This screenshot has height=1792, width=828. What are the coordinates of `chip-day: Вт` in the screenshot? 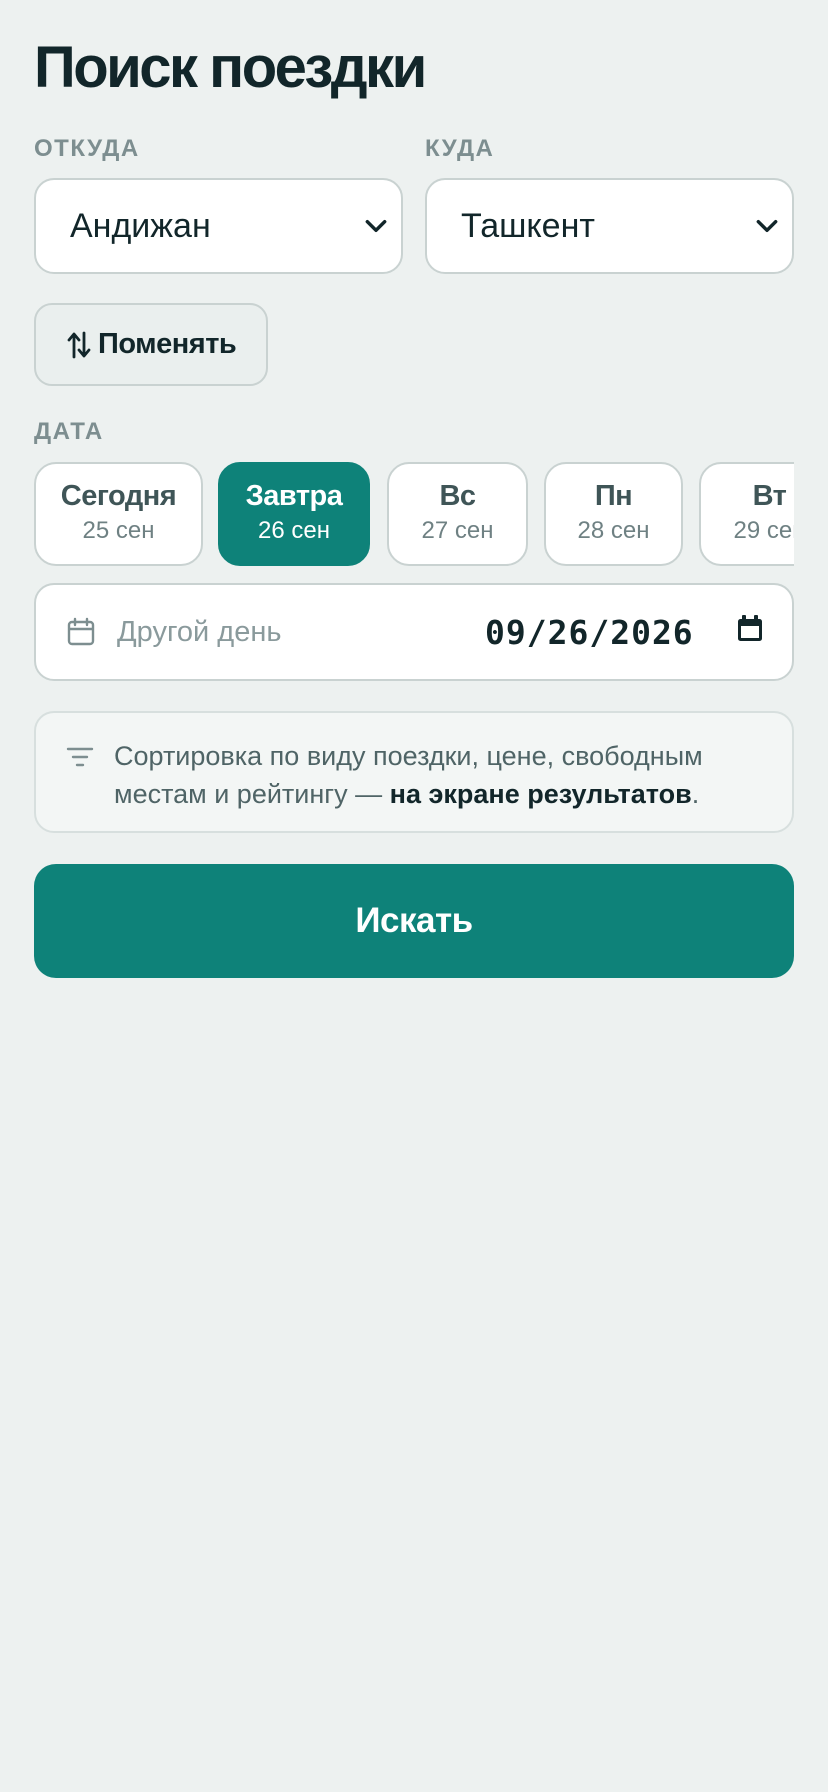 It's located at (769, 496).